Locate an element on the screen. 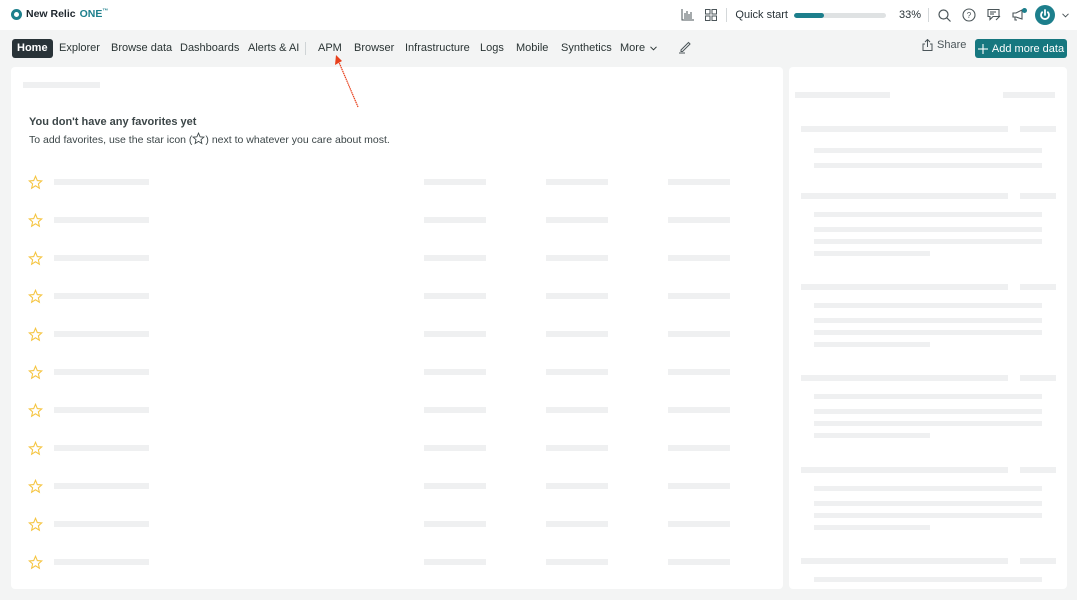  share-icon is located at coordinates (927, 45).